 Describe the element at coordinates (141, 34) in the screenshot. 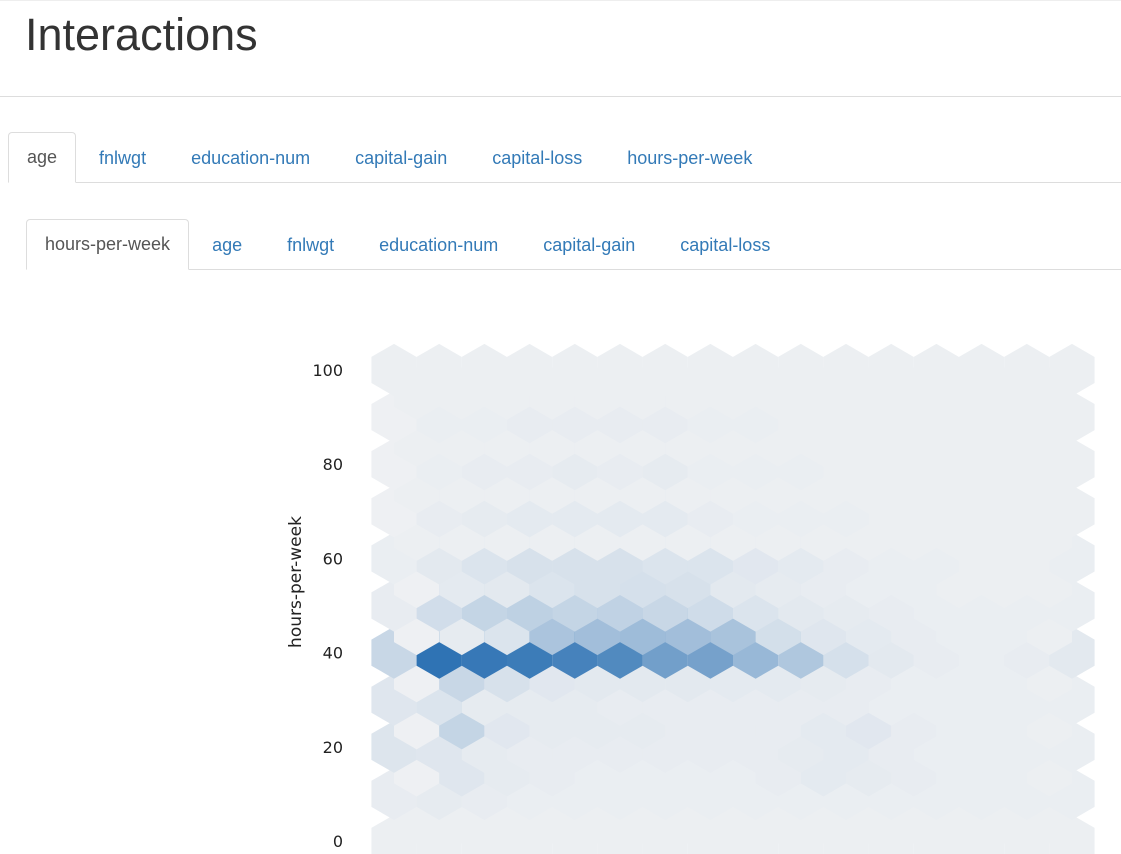

I see `page-title: Interactions` at that location.